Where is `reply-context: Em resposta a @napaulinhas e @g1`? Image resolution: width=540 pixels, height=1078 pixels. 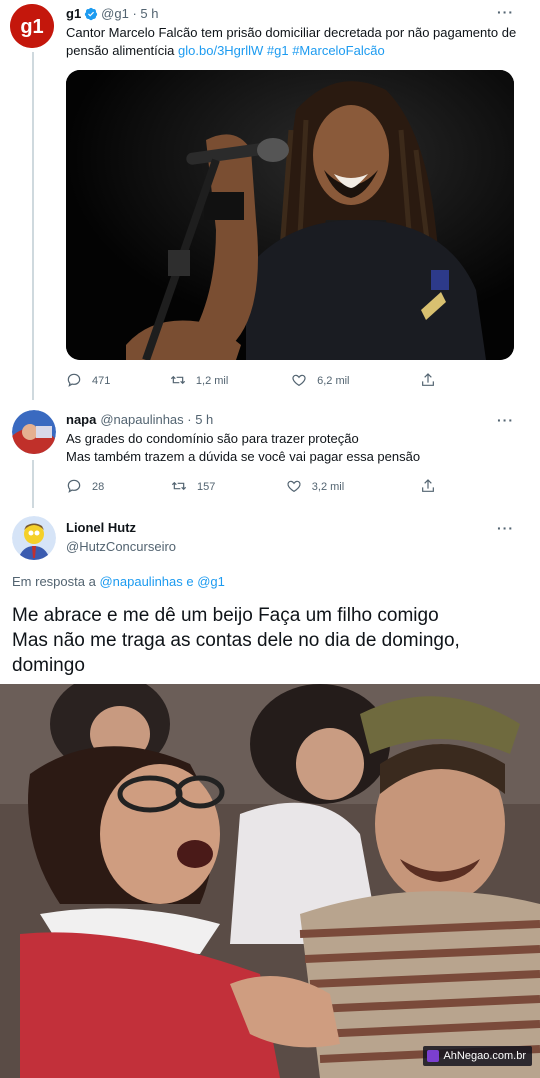 reply-context: Em resposta a @napaulinhas e @g1 is located at coordinates (118, 581).